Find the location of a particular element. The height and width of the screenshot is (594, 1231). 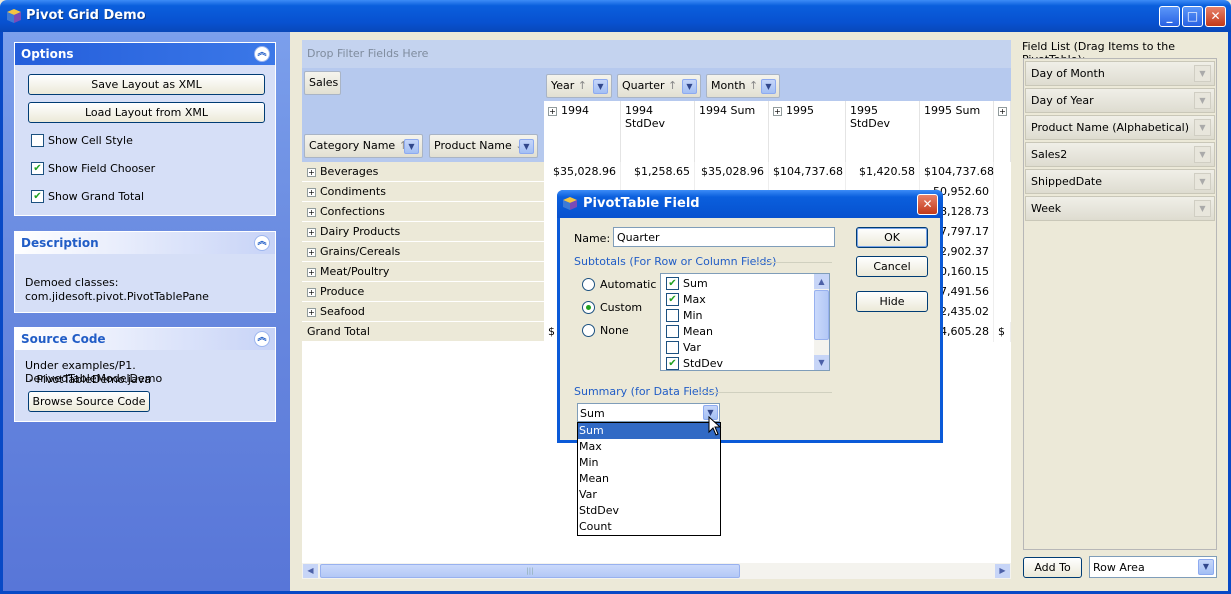

show-field-chooser-checkbox: ✔ is located at coordinates (37, 168).